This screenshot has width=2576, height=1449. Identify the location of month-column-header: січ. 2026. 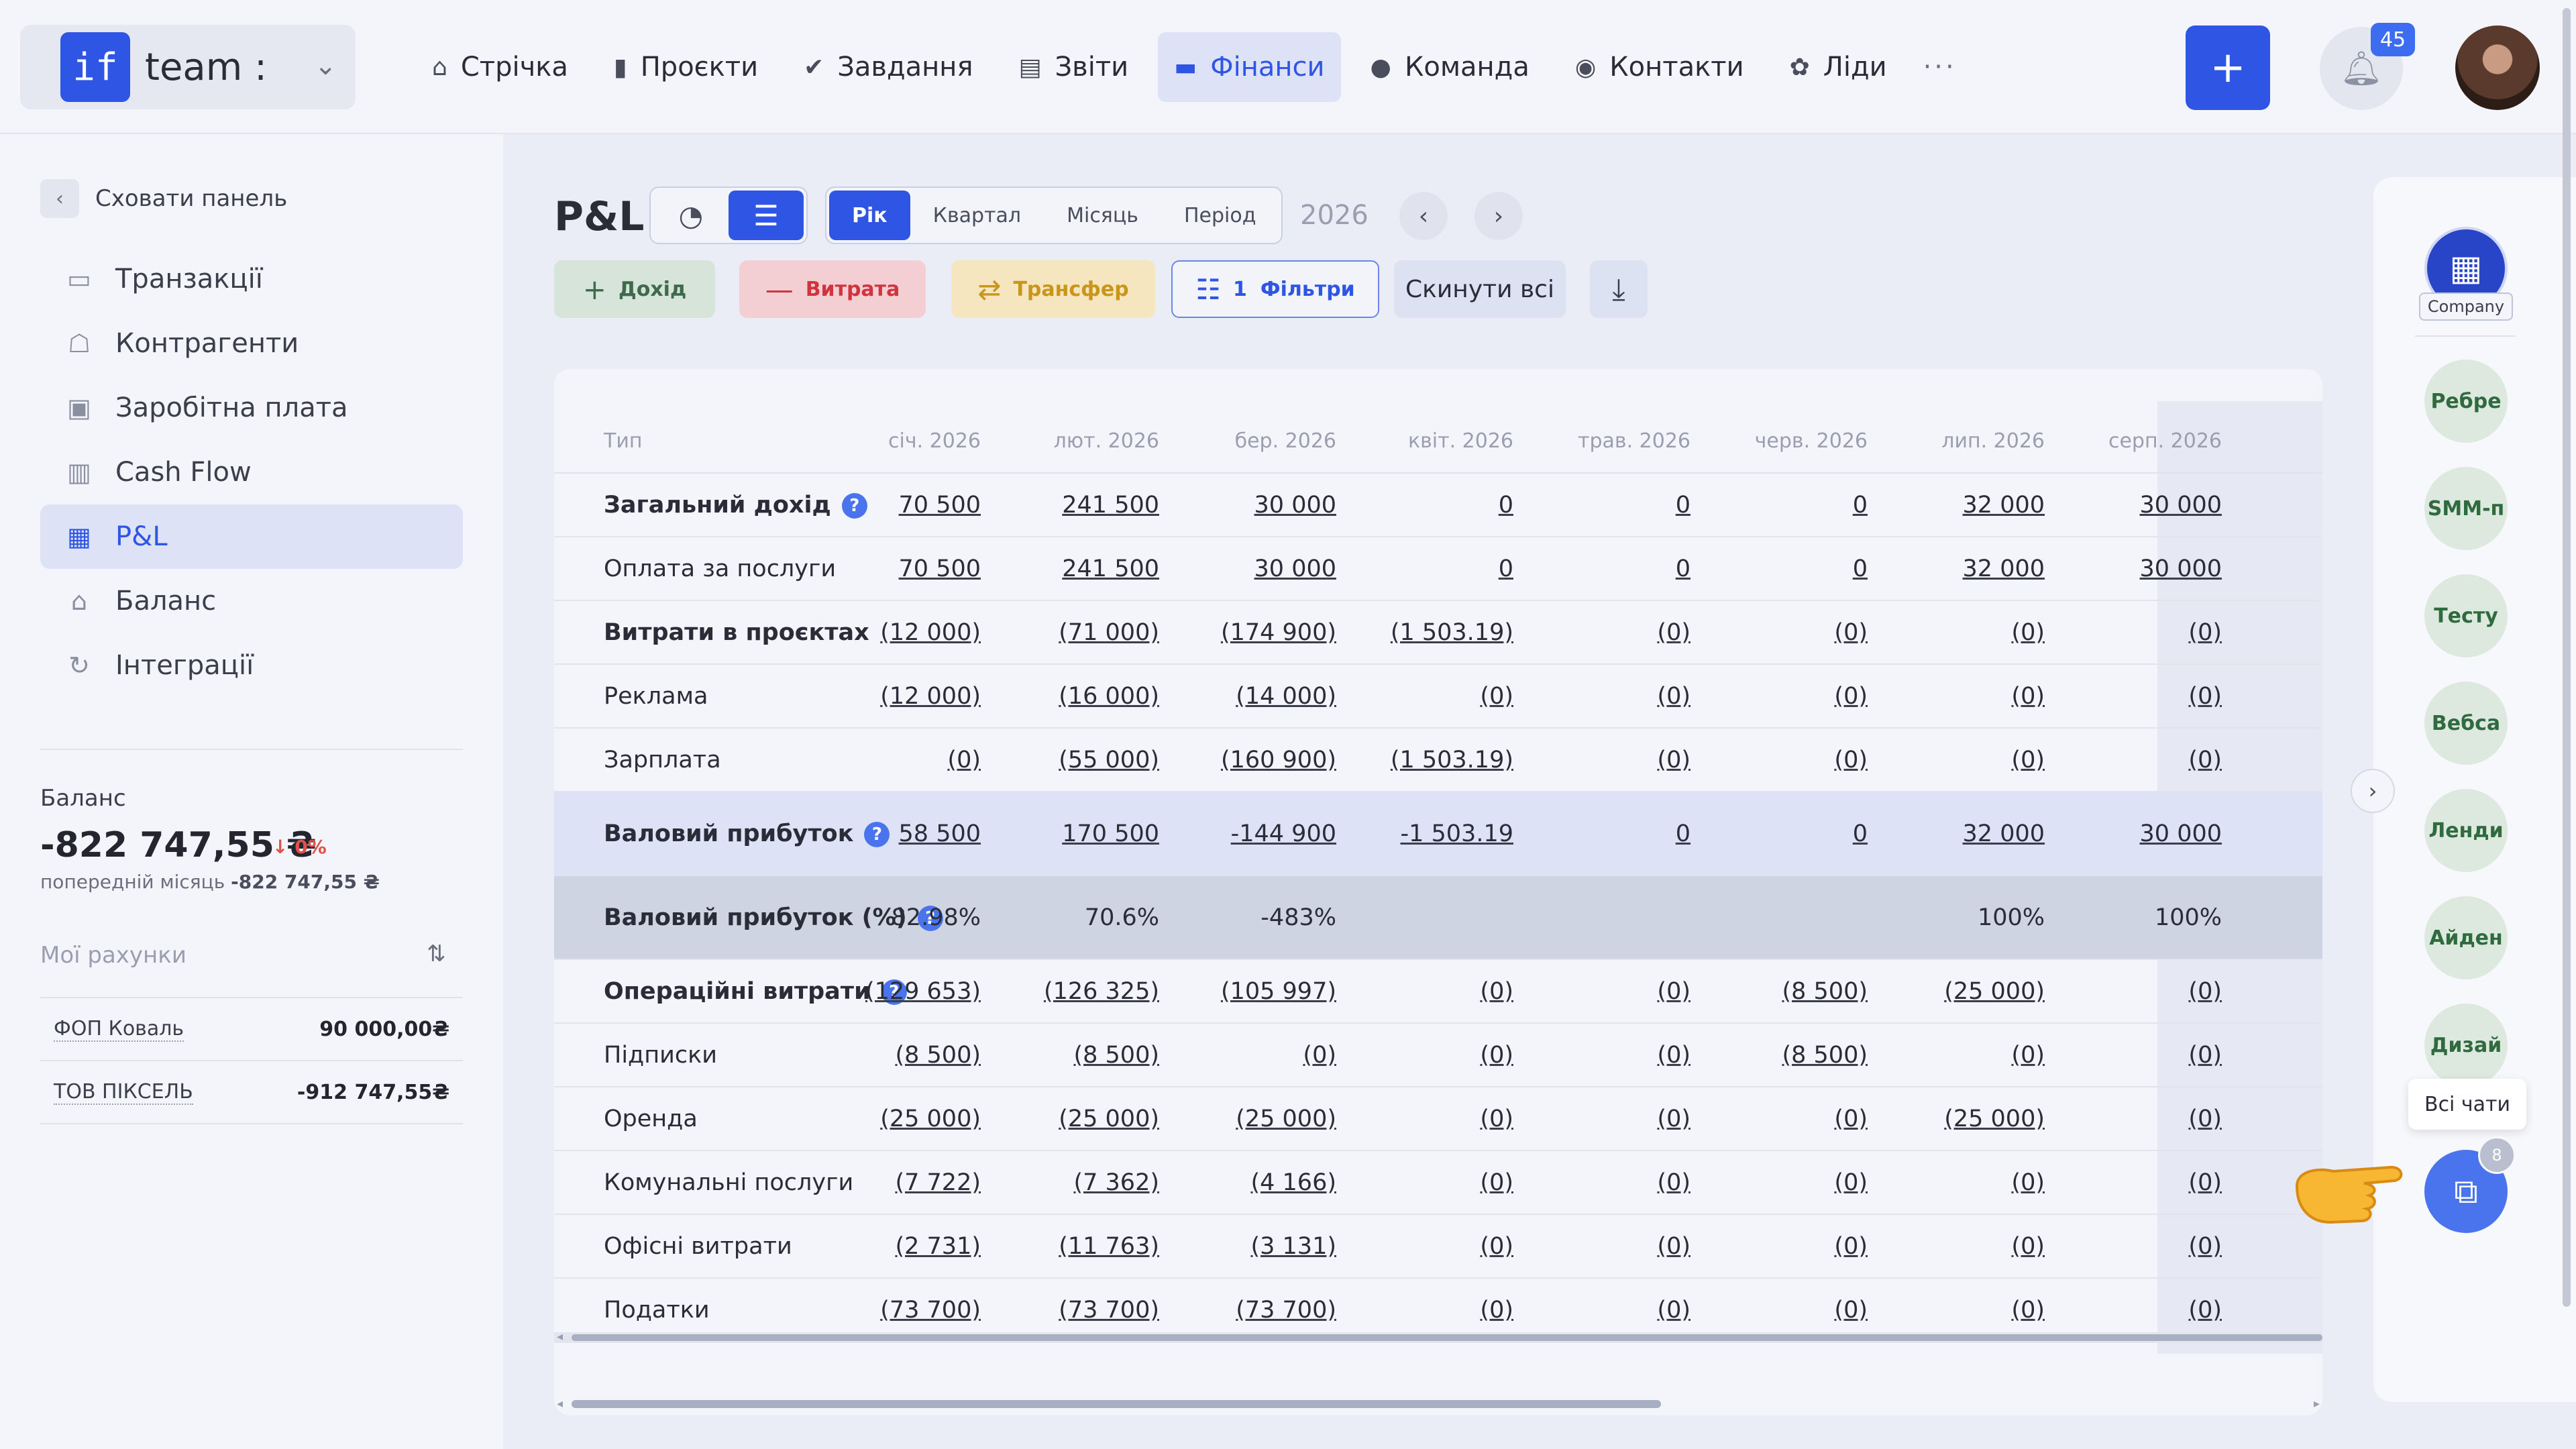
(903, 441).